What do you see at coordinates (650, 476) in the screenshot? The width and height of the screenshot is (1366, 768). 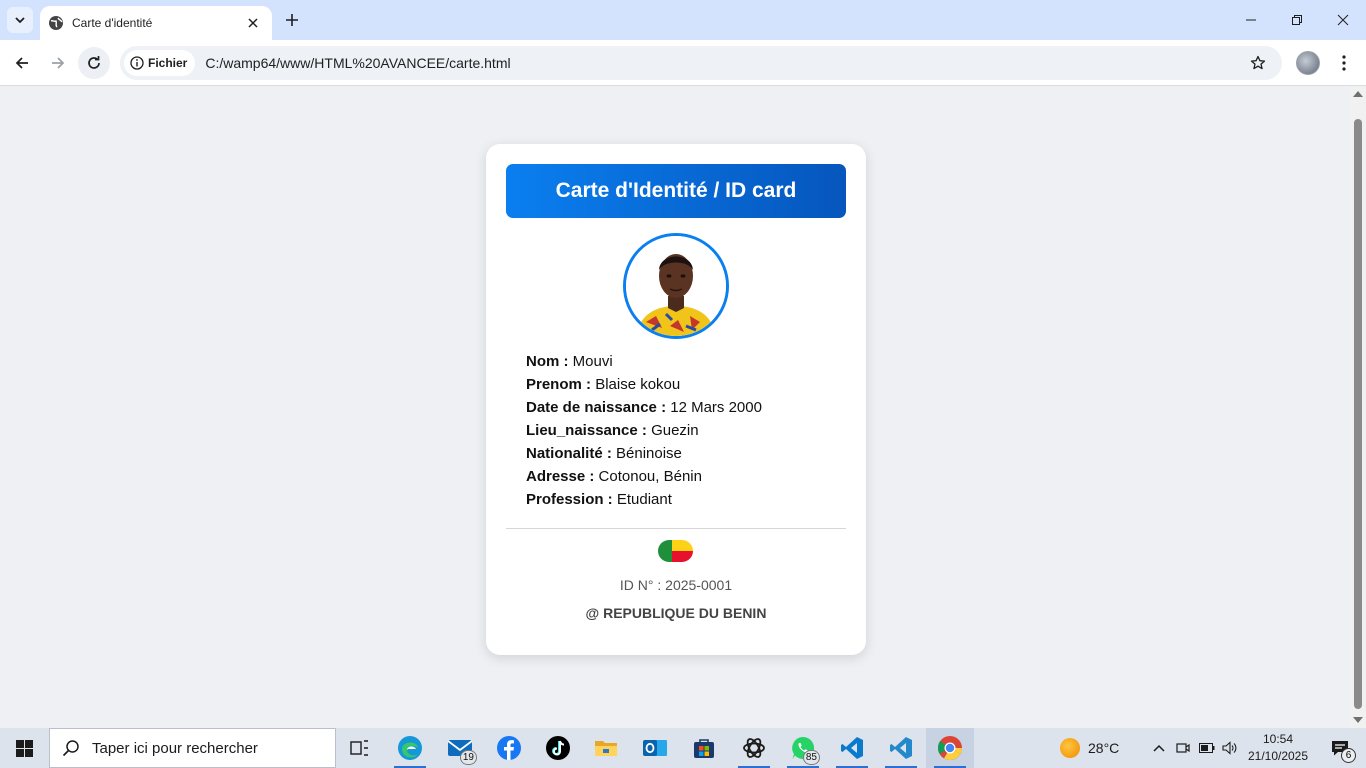 I see `field-value: Cotonou, Bénin` at bounding box center [650, 476].